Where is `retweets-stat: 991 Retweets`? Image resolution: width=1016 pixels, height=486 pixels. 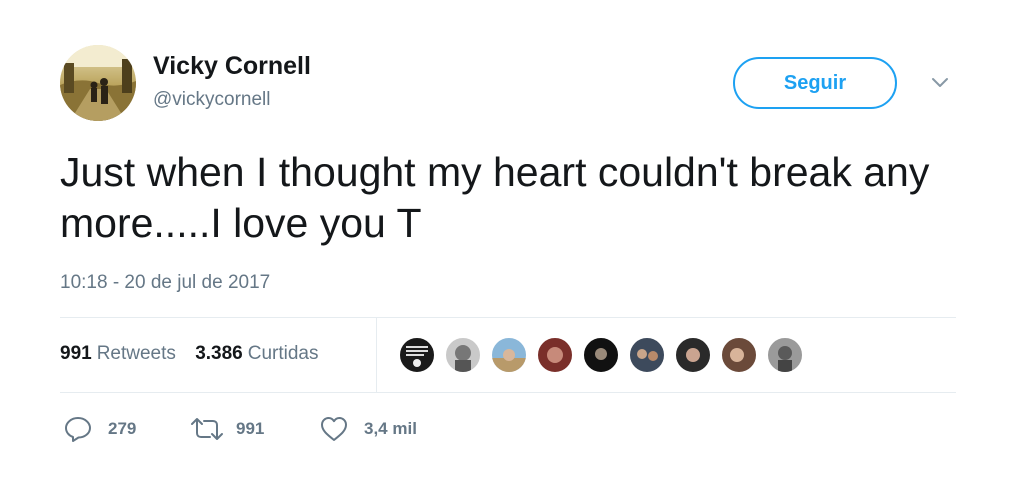 retweets-stat: 991 Retweets is located at coordinates (118, 354).